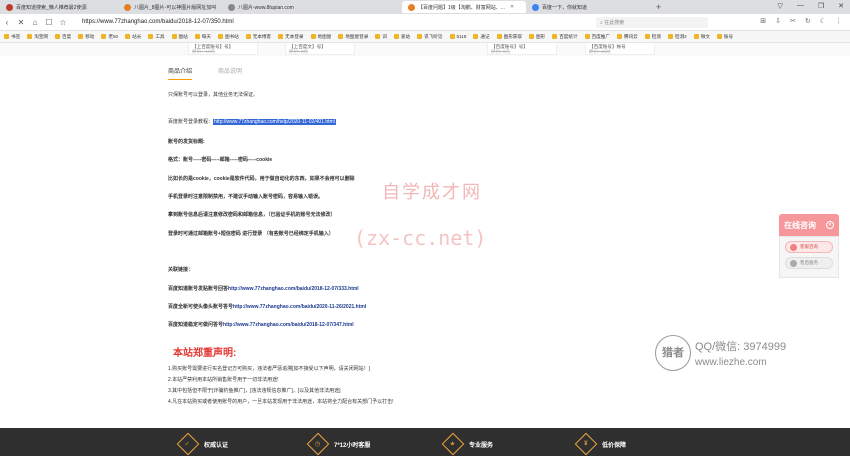  Describe the element at coordinates (205, 353) in the screenshot. I see `declaration-title: 本站郑重声明:` at that location.